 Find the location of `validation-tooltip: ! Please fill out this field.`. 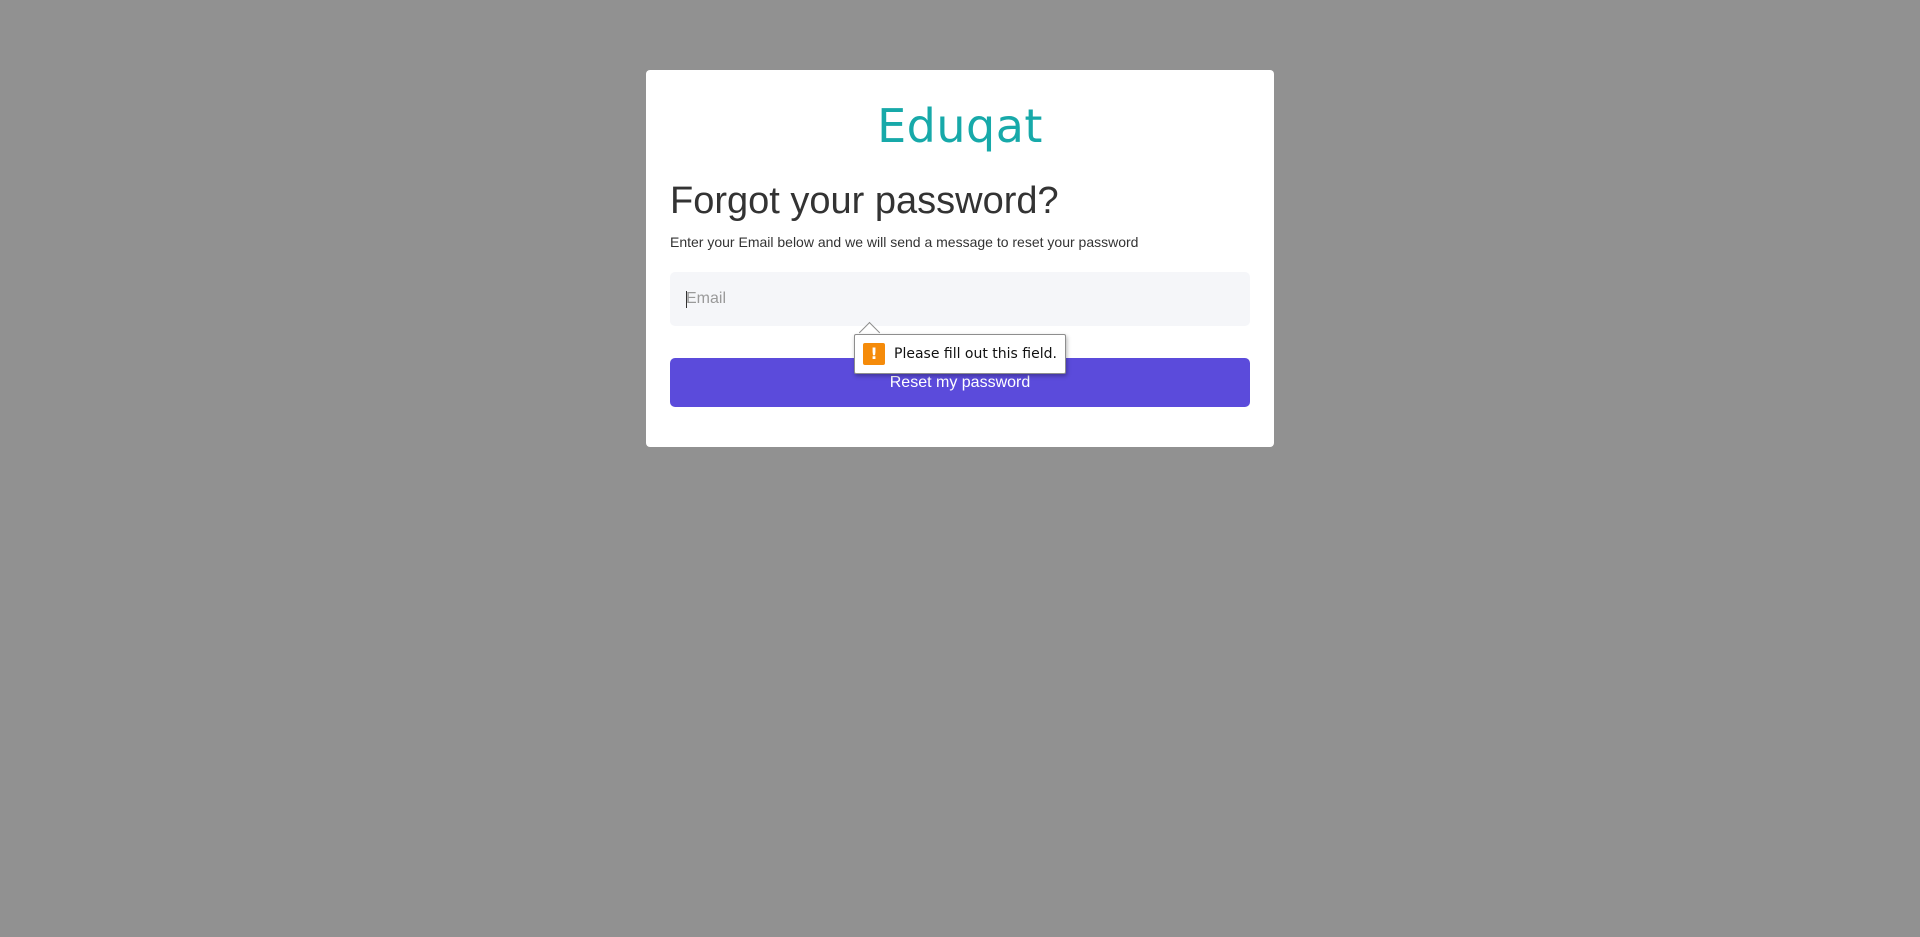

validation-tooltip: ! Please fill out this field. is located at coordinates (960, 354).